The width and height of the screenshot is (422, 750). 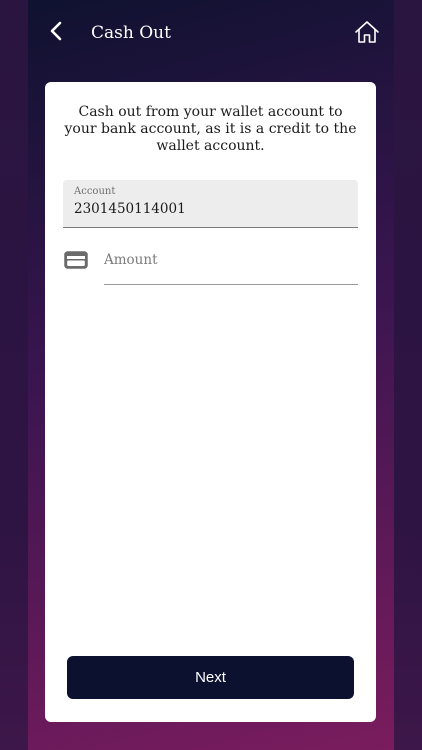 I want to click on top-bar: Cash Out, so click(x=211, y=35).